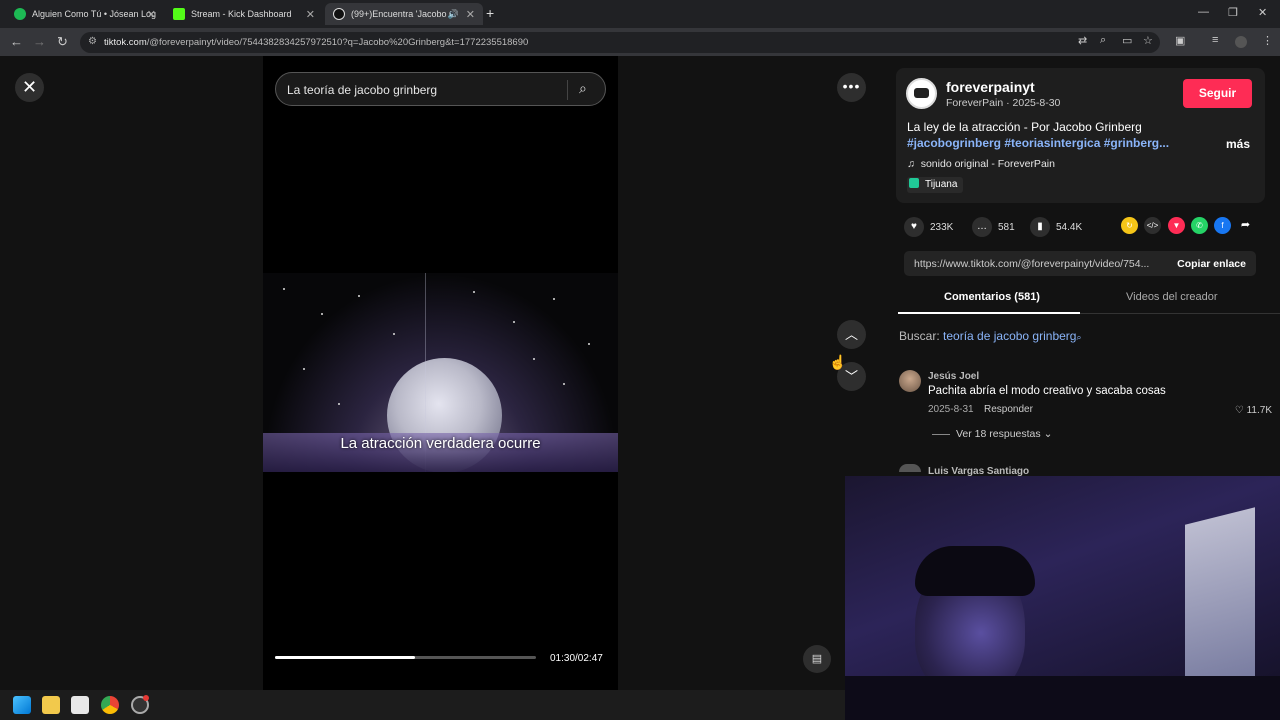  Describe the element at coordinates (51, 705) in the screenshot. I see `file-explorer-icon` at that location.